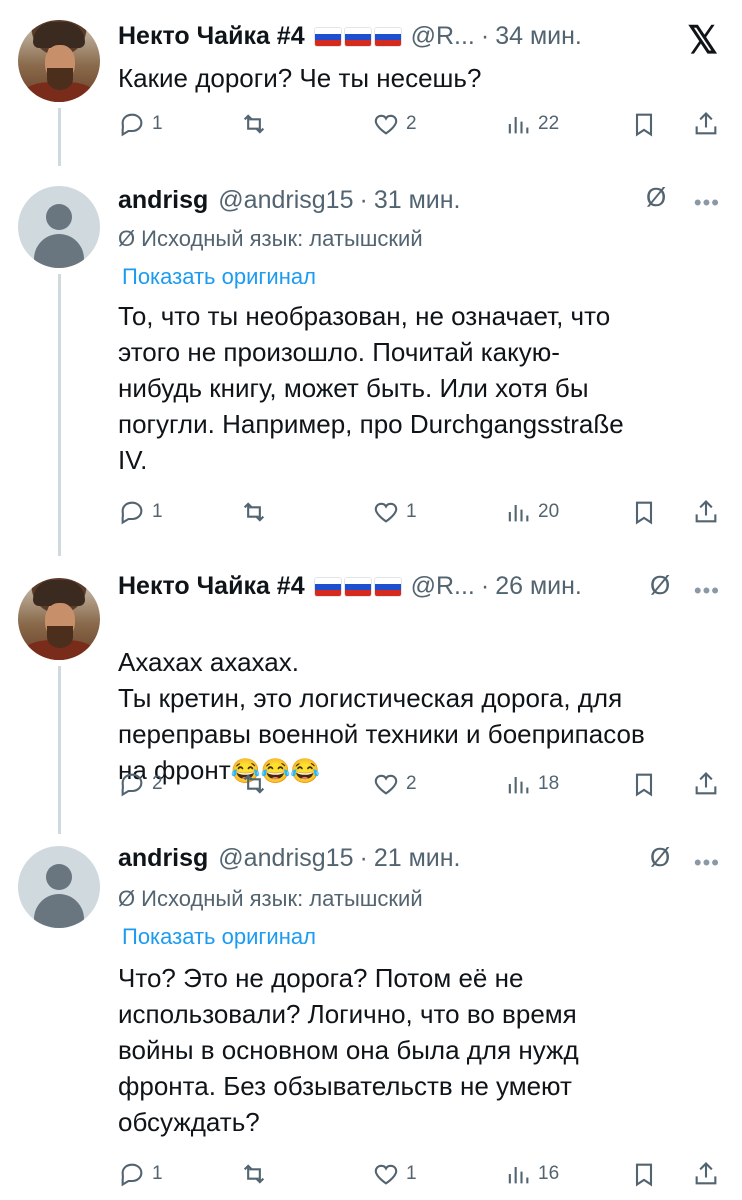  I want to click on view-count: 20, so click(549, 511).